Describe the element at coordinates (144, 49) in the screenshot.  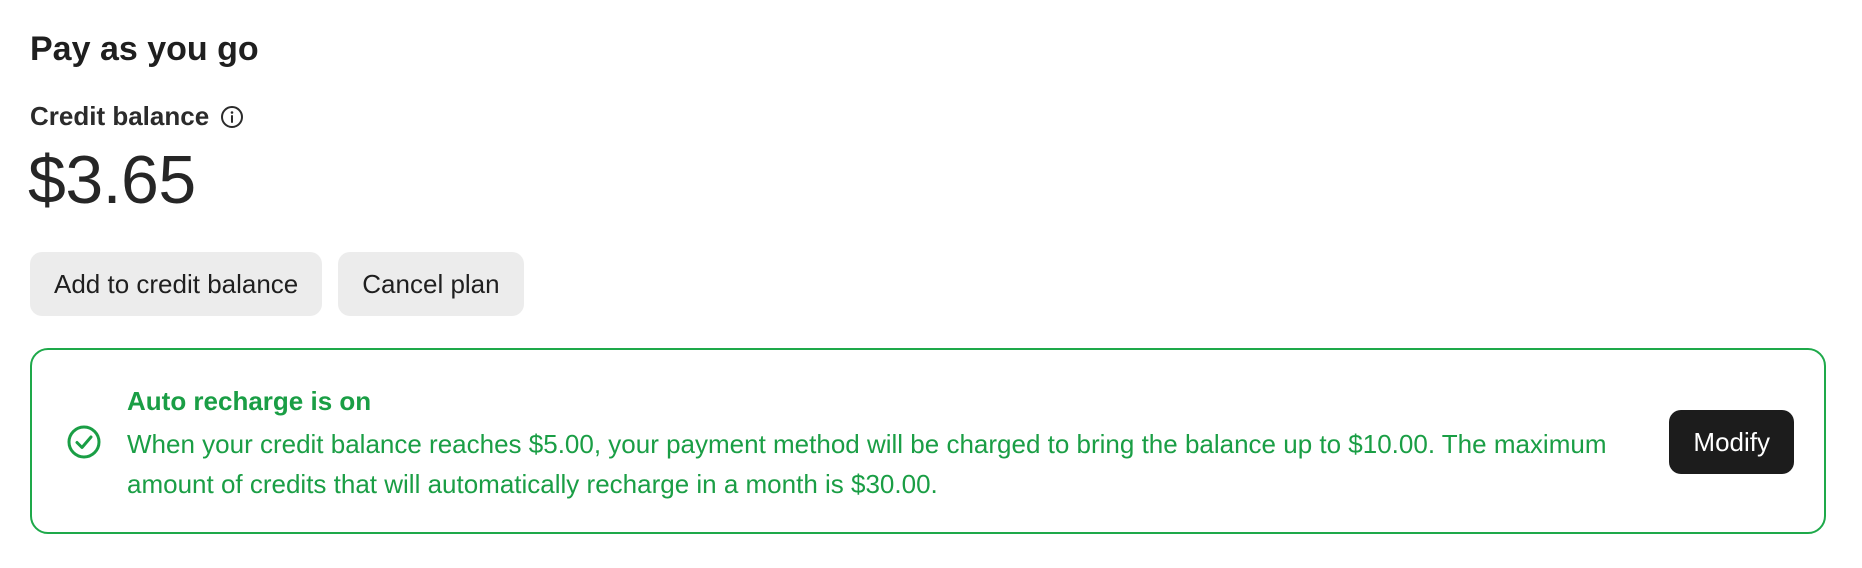
I see `page-title: Pay as you go` at that location.